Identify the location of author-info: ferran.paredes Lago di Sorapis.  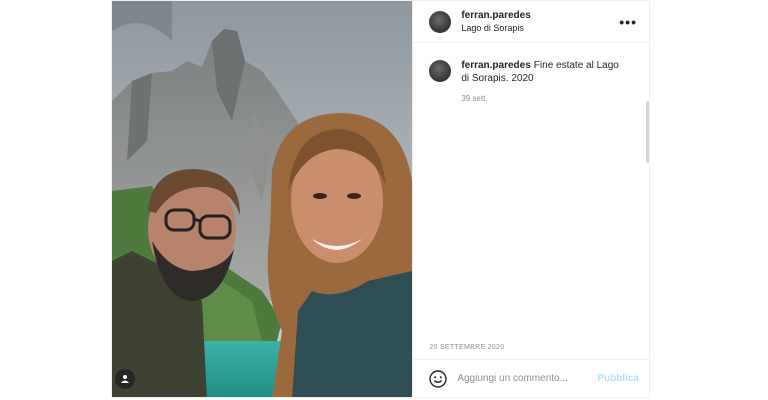
(495, 22).